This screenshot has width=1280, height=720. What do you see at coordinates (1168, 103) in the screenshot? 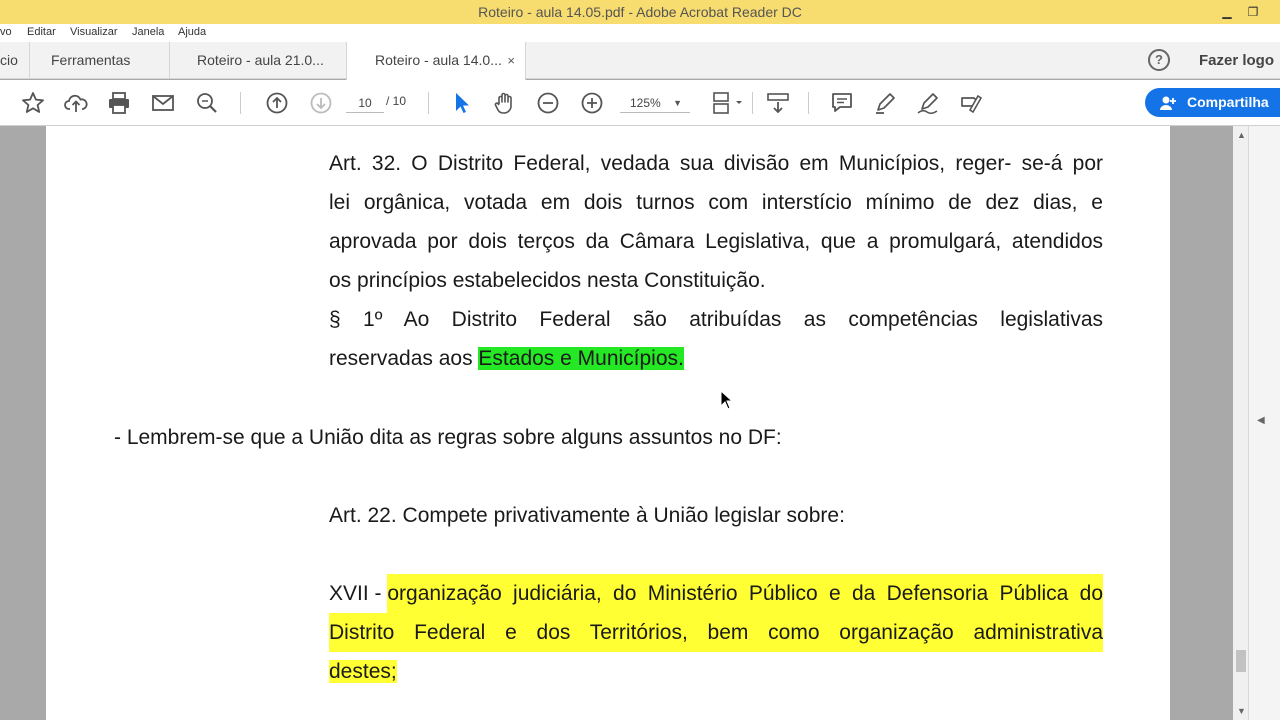
I see `add-user-icon` at bounding box center [1168, 103].